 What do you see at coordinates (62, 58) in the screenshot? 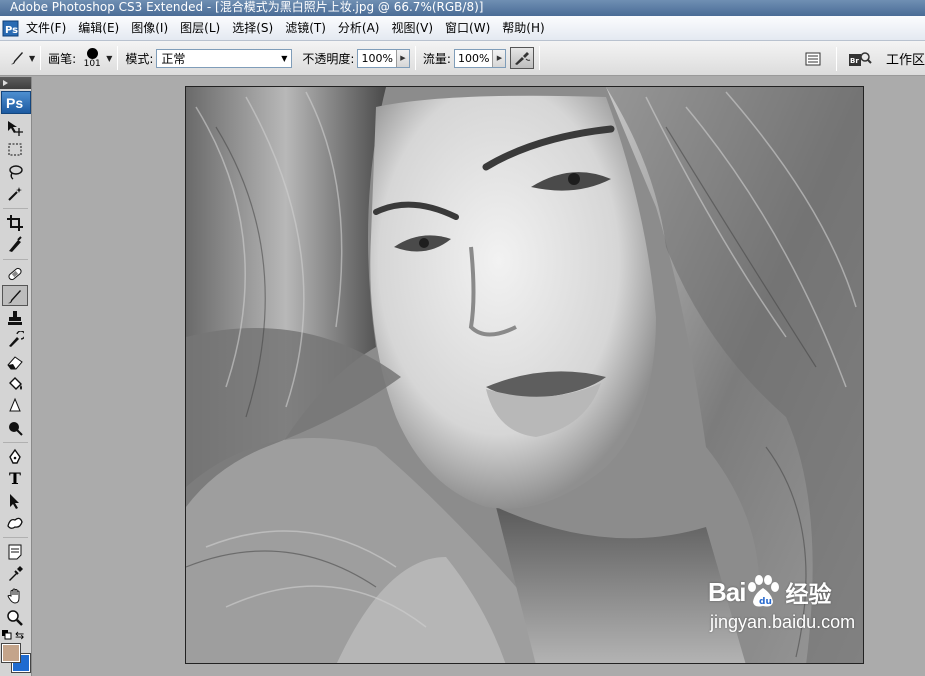
I see `brush-label: 画笔:` at bounding box center [62, 58].